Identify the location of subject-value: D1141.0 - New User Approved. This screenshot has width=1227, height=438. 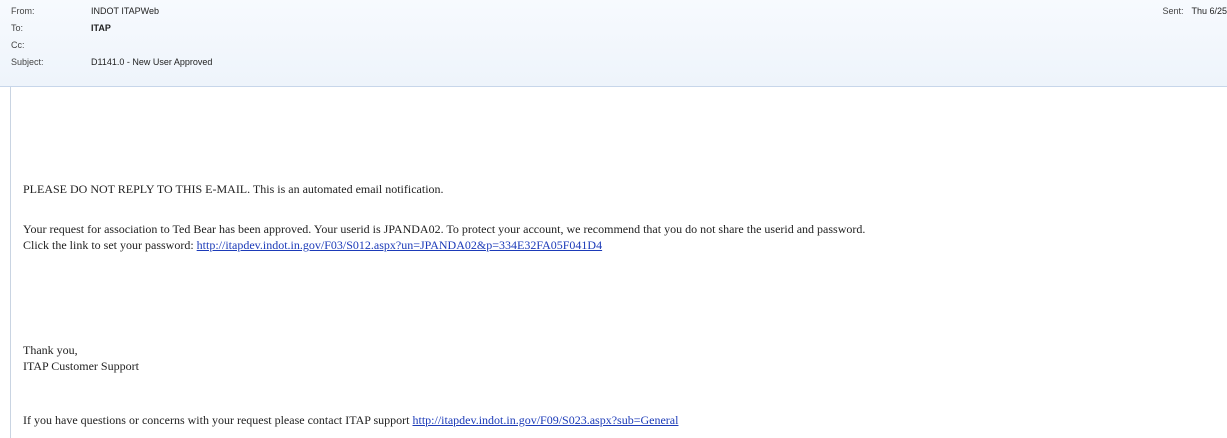
(152, 62).